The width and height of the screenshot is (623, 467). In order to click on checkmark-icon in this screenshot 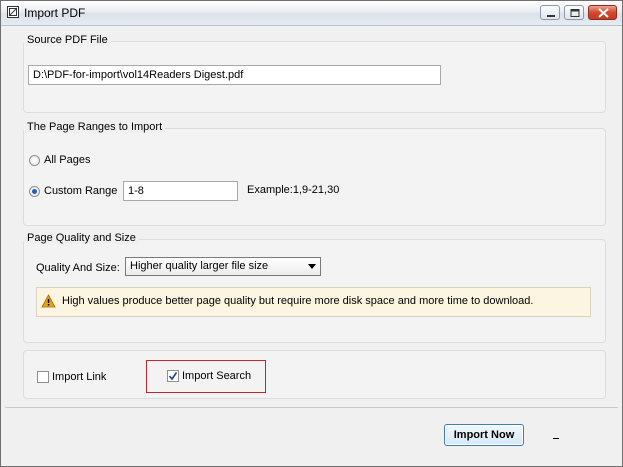, I will do `click(173, 376)`.